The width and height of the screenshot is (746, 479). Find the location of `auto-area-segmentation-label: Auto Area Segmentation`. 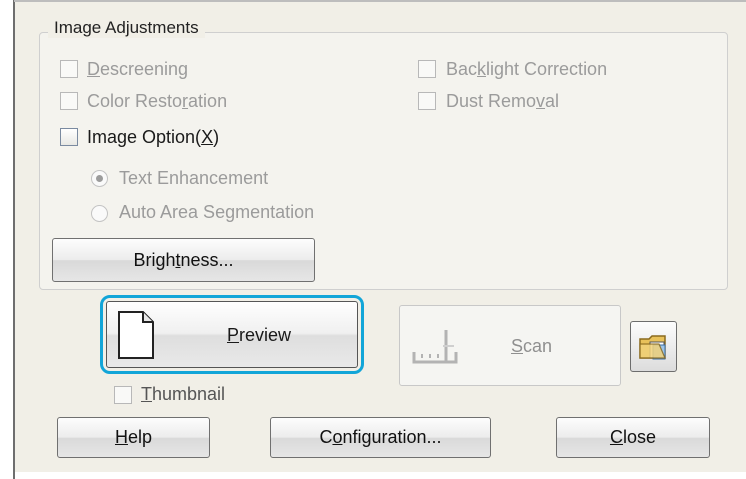

auto-area-segmentation-label: Auto Area Segmentation is located at coordinates (217, 212).